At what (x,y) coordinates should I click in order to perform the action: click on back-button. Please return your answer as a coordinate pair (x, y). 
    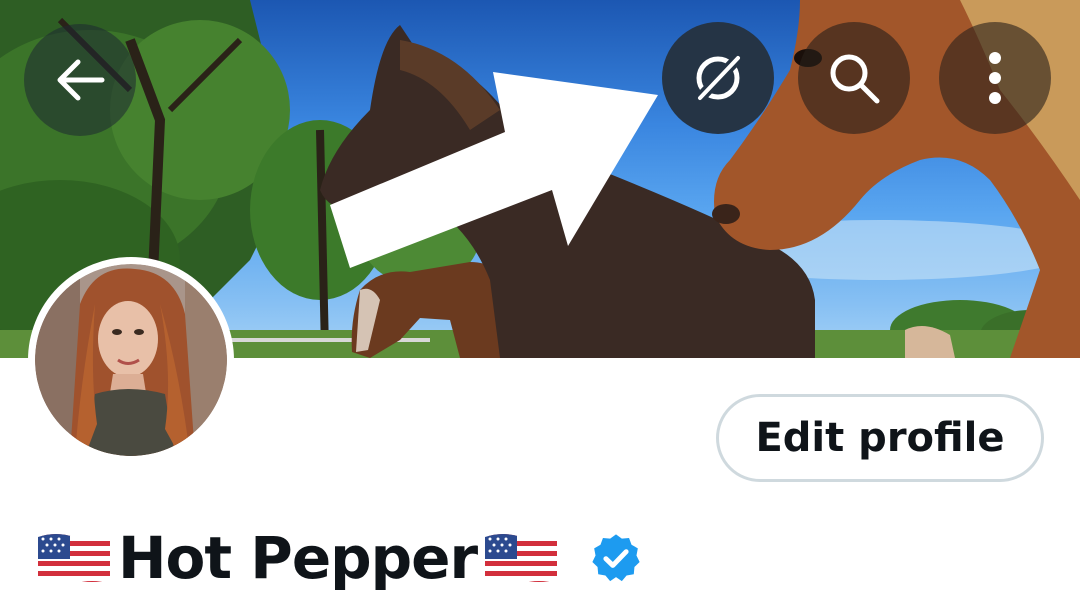
    Looking at the image, I should click on (80, 80).